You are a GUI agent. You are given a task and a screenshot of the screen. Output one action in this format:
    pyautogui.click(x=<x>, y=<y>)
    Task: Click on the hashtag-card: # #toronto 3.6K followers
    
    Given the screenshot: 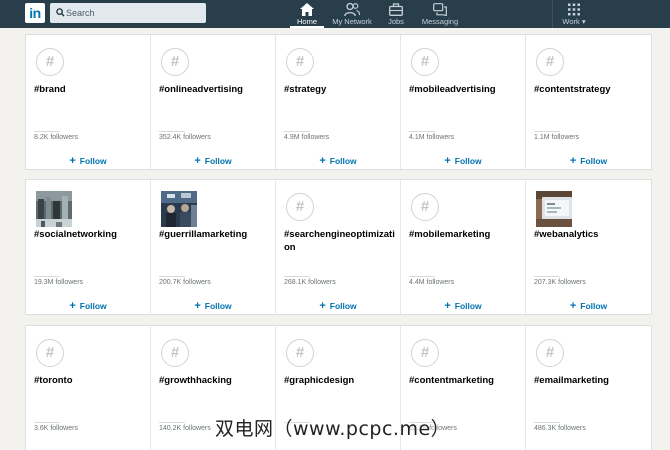 What is the action you would take?
    pyautogui.click(x=88, y=388)
    